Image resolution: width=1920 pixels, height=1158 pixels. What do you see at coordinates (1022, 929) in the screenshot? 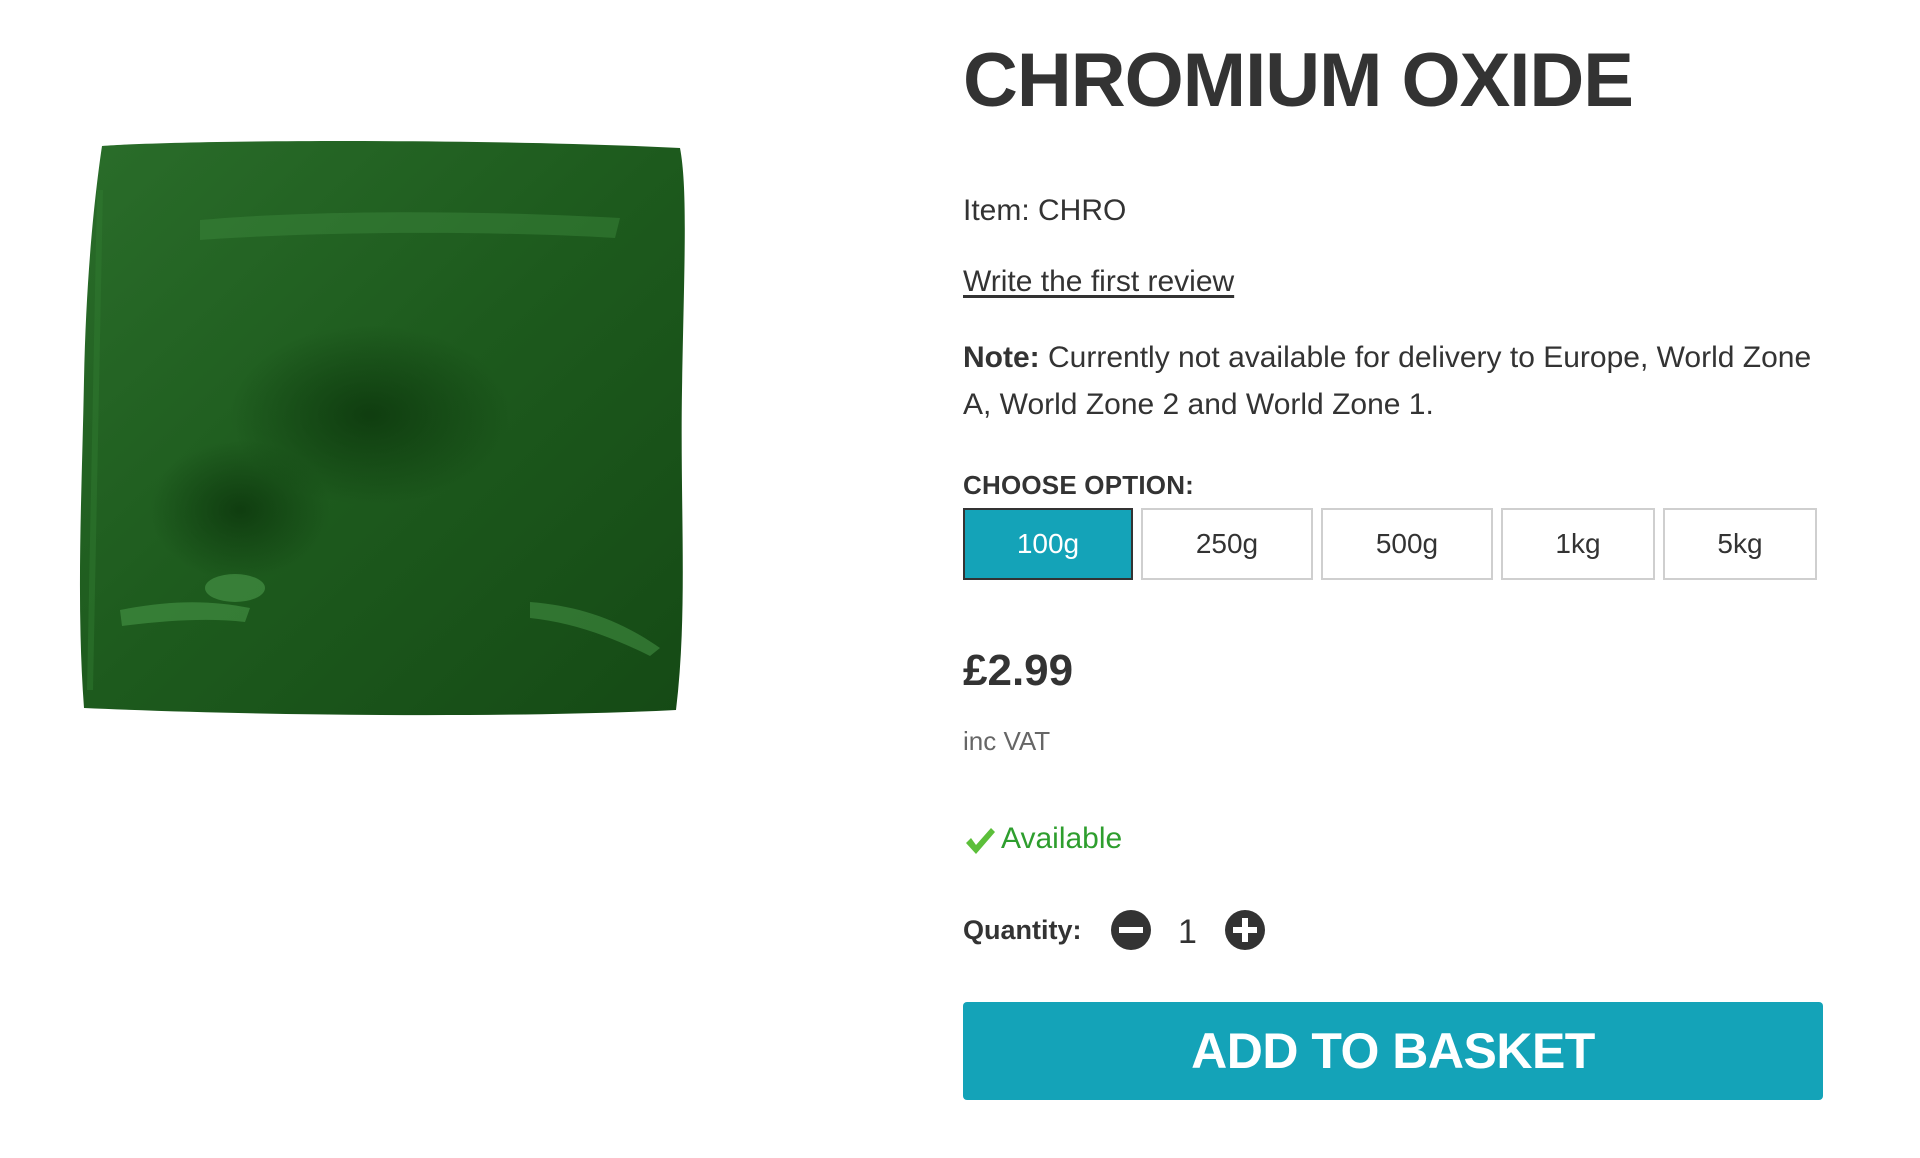
I see `quantity-label: Quantity:` at bounding box center [1022, 929].